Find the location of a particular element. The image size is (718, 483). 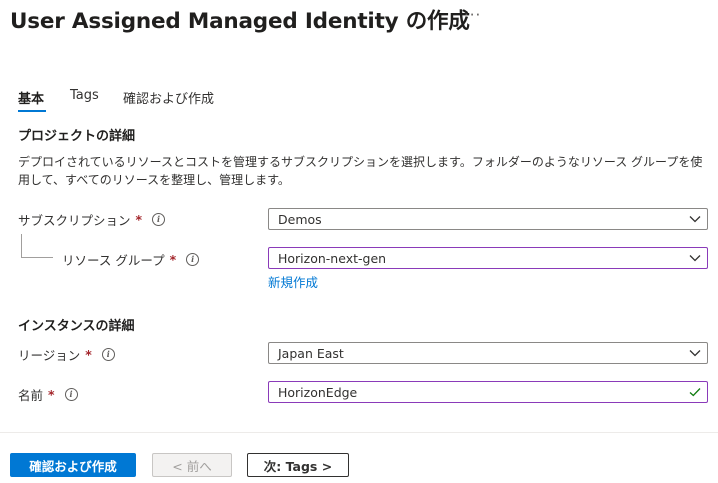

subscription-label: サブスクリプション * i is located at coordinates (92, 219).